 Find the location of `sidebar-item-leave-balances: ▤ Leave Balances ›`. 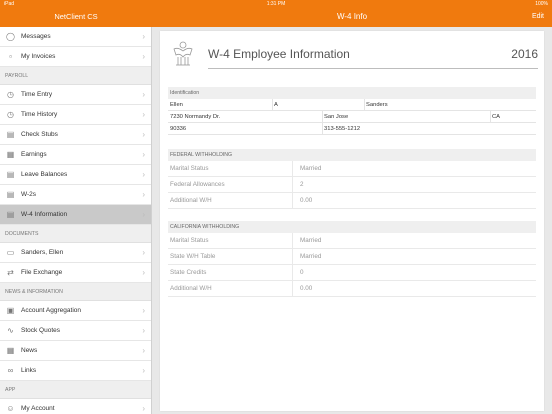

sidebar-item-leave-balances: ▤ Leave Balances › is located at coordinates (75, 175).